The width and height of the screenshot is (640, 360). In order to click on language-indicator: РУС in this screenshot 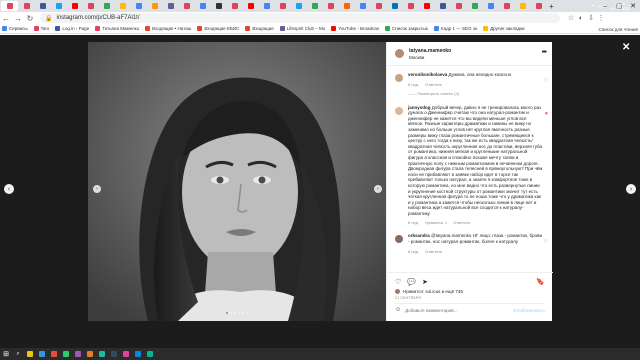, I will do `click(602, 6)`.